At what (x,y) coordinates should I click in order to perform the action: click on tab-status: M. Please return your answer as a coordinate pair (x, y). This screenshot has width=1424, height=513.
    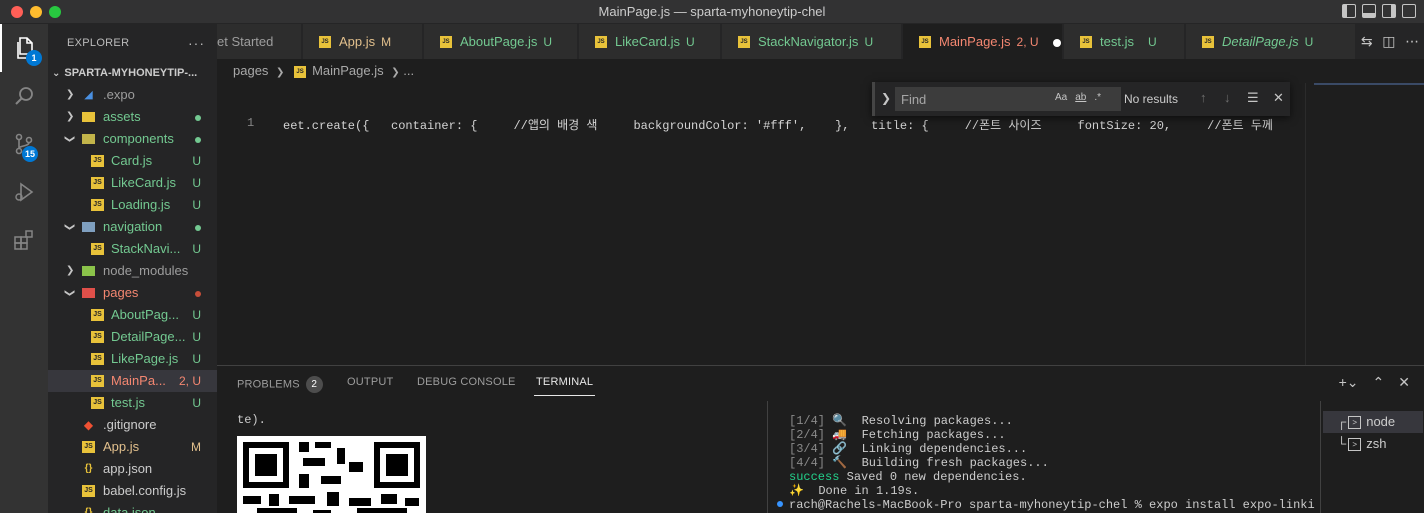
    Looking at the image, I should click on (386, 42).